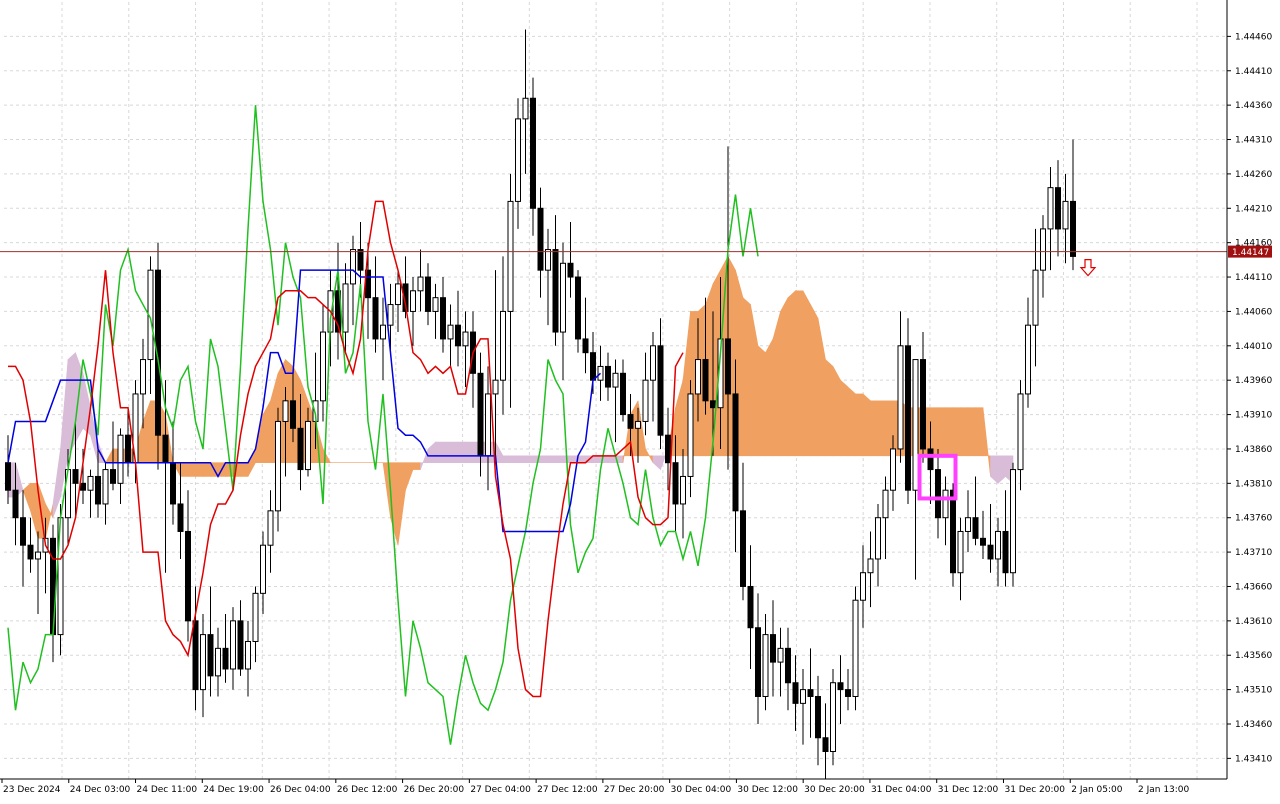 The image size is (1280, 804). What do you see at coordinates (1253, 622) in the screenshot?
I see `price-tick-label: 1.43610` at bounding box center [1253, 622].